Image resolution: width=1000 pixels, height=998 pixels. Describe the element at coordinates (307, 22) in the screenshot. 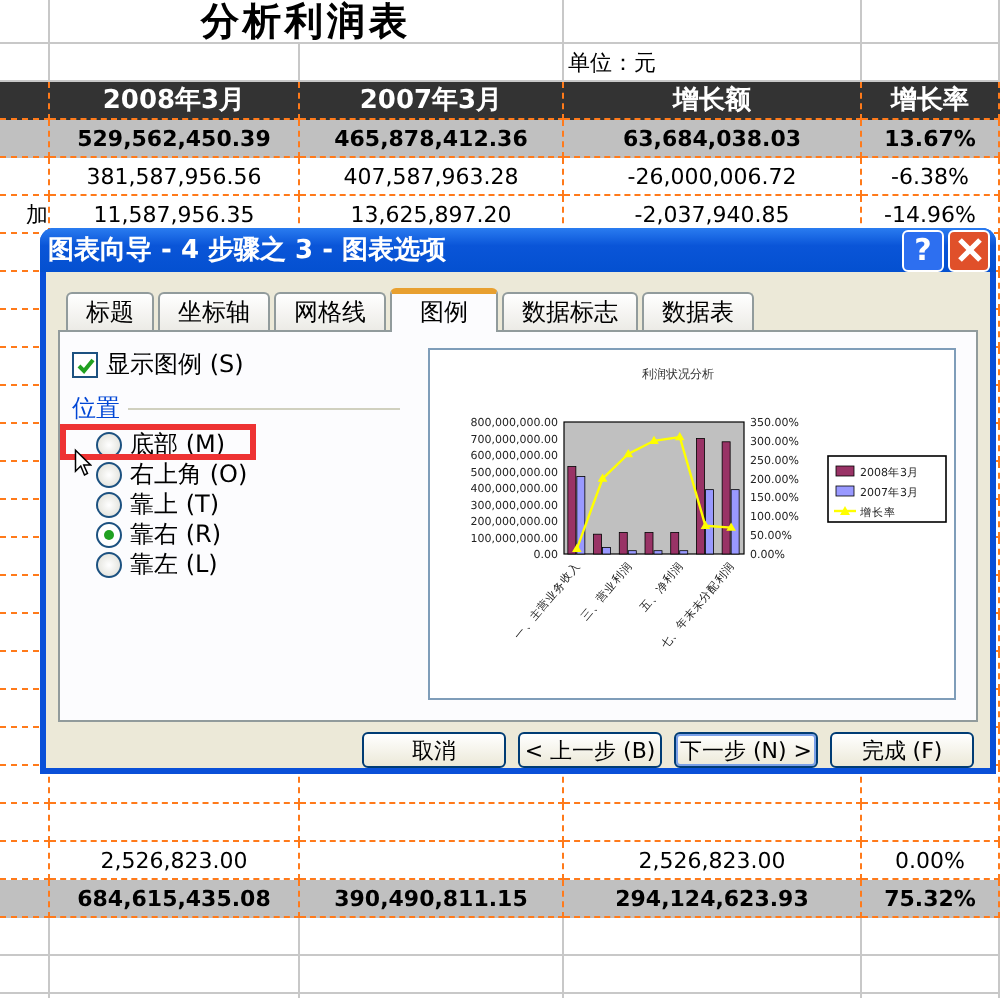

I see `sheet-title: 分析利润表` at that location.